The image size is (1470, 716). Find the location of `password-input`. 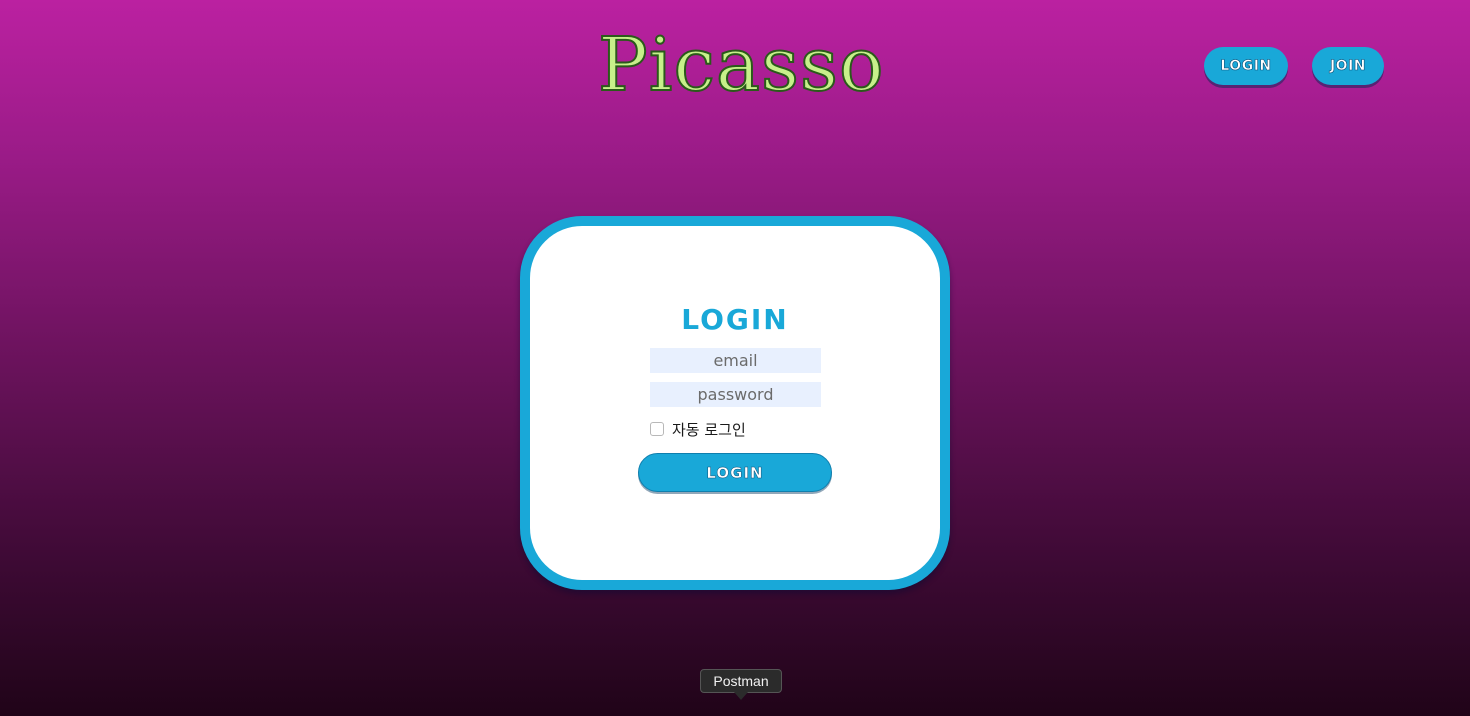

password-input is located at coordinates (735, 394).